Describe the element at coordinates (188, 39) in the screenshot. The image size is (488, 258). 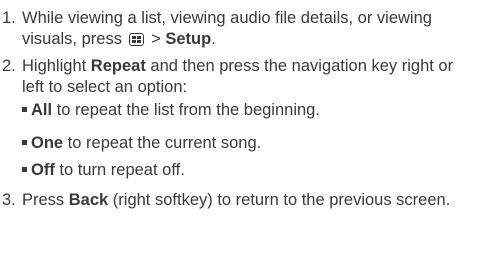
I see `step-1-setup-term: Setup` at that location.